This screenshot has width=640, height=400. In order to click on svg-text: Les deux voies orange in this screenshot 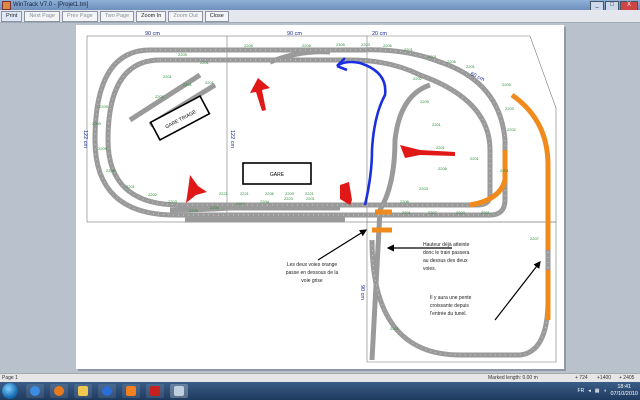, I will do `click(312, 265)`.